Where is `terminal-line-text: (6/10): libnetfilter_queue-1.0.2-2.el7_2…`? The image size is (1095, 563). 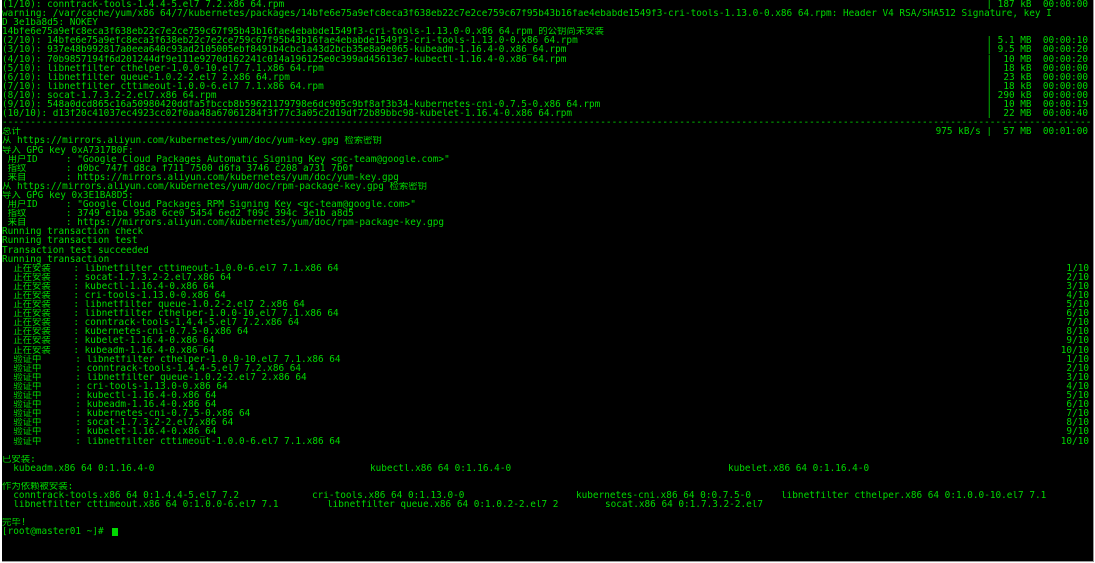
terminal-line-text: (6/10): libnetfilter_queue-1.0.2-2.el7_2… is located at coordinates (146, 77).